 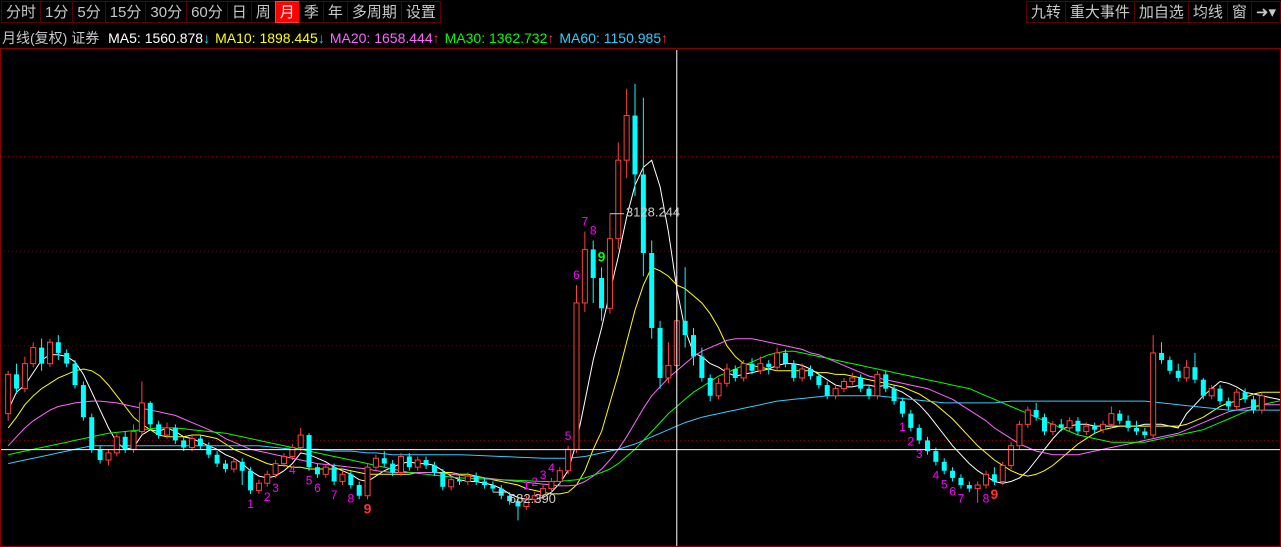 I want to click on tool-button-3: 均线, so click(x=1207, y=12).